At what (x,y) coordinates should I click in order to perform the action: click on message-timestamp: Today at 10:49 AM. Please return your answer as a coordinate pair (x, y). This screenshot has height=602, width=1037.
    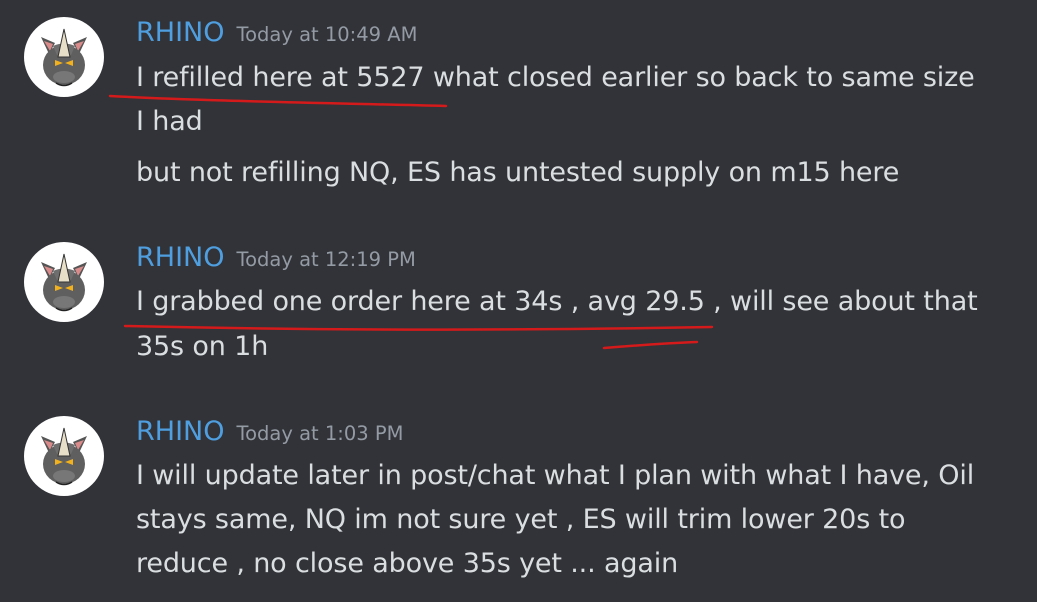
    Looking at the image, I should click on (327, 34).